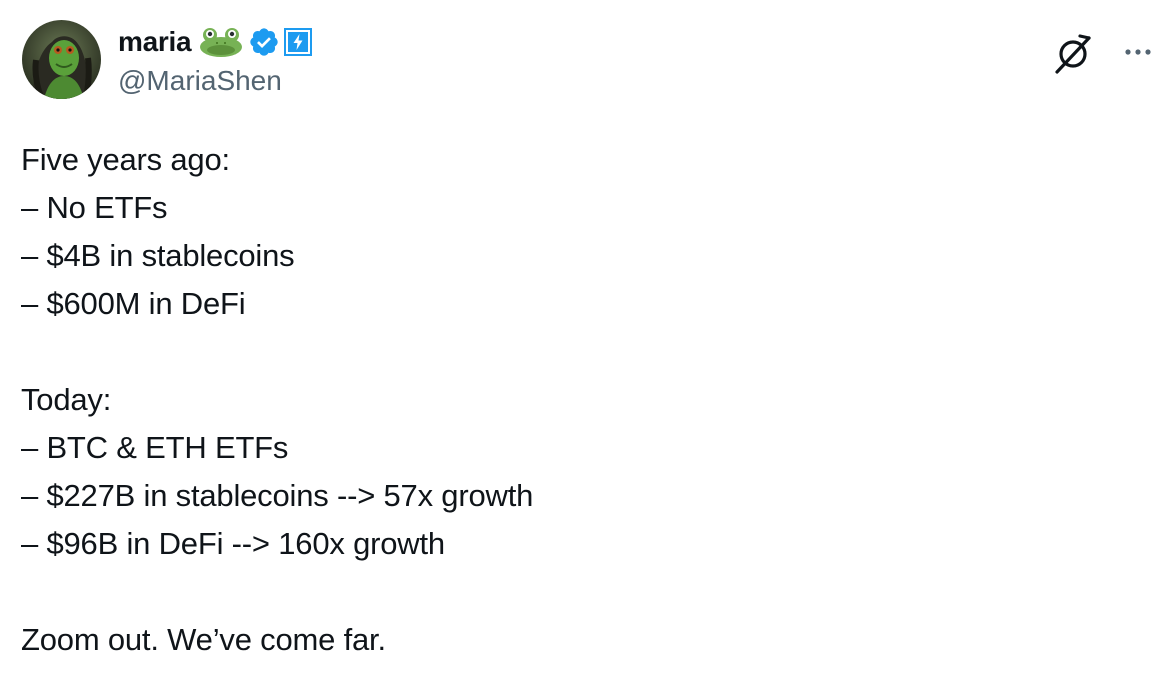 The height and width of the screenshot is (677, 1161). Describe the element at coordinates (264, 42) in the screenshot. I see `verified-badge-icon` at that location.